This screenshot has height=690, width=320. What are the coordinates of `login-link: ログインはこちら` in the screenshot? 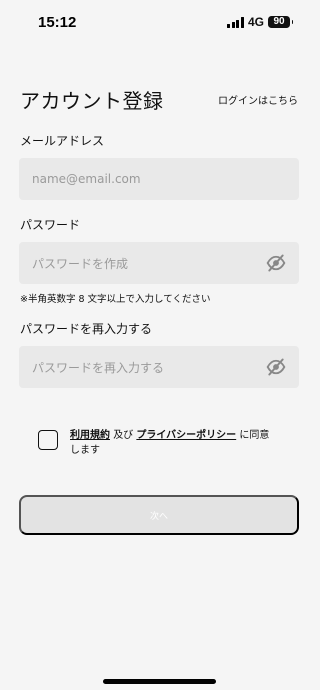 It's located at (258, 99).